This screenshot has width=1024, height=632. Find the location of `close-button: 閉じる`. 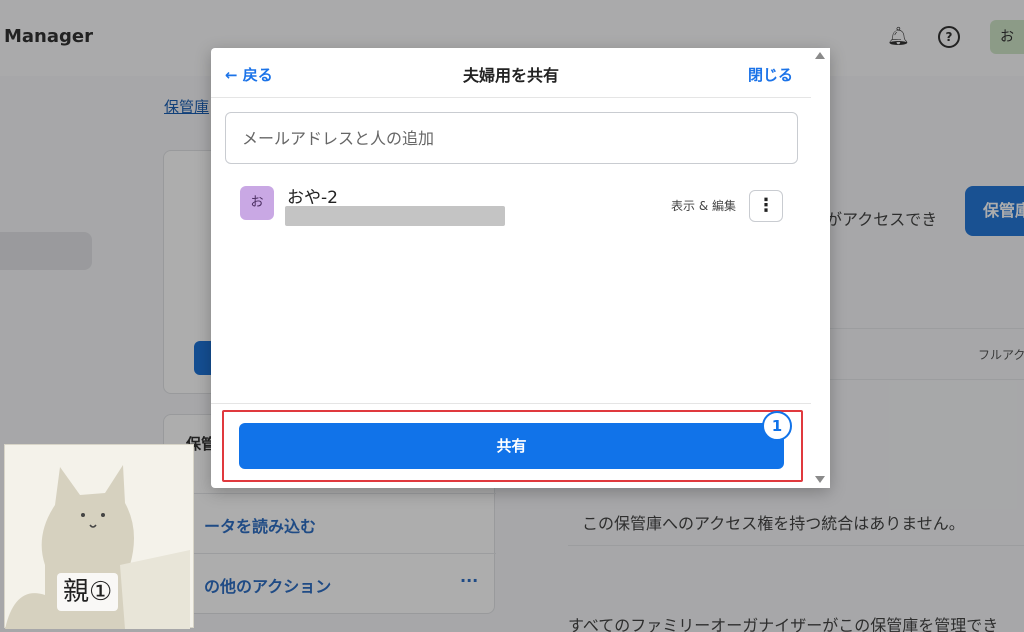

close-button: 閉じる is located at coordinates (770, 74).